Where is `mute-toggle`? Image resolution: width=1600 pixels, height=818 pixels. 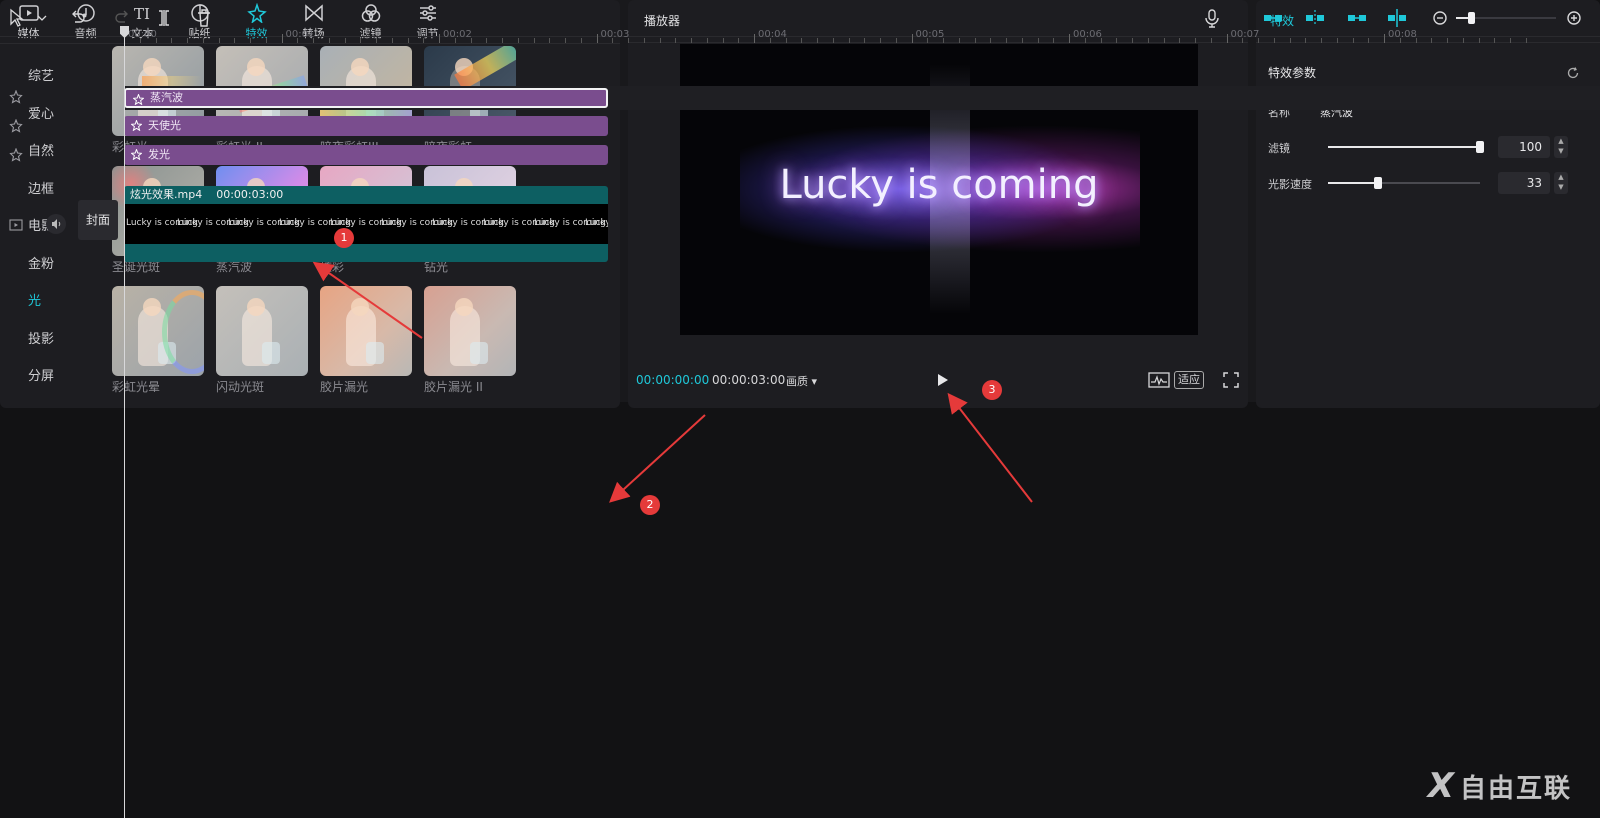
mute-toggle is located at coordinates (56, 224).